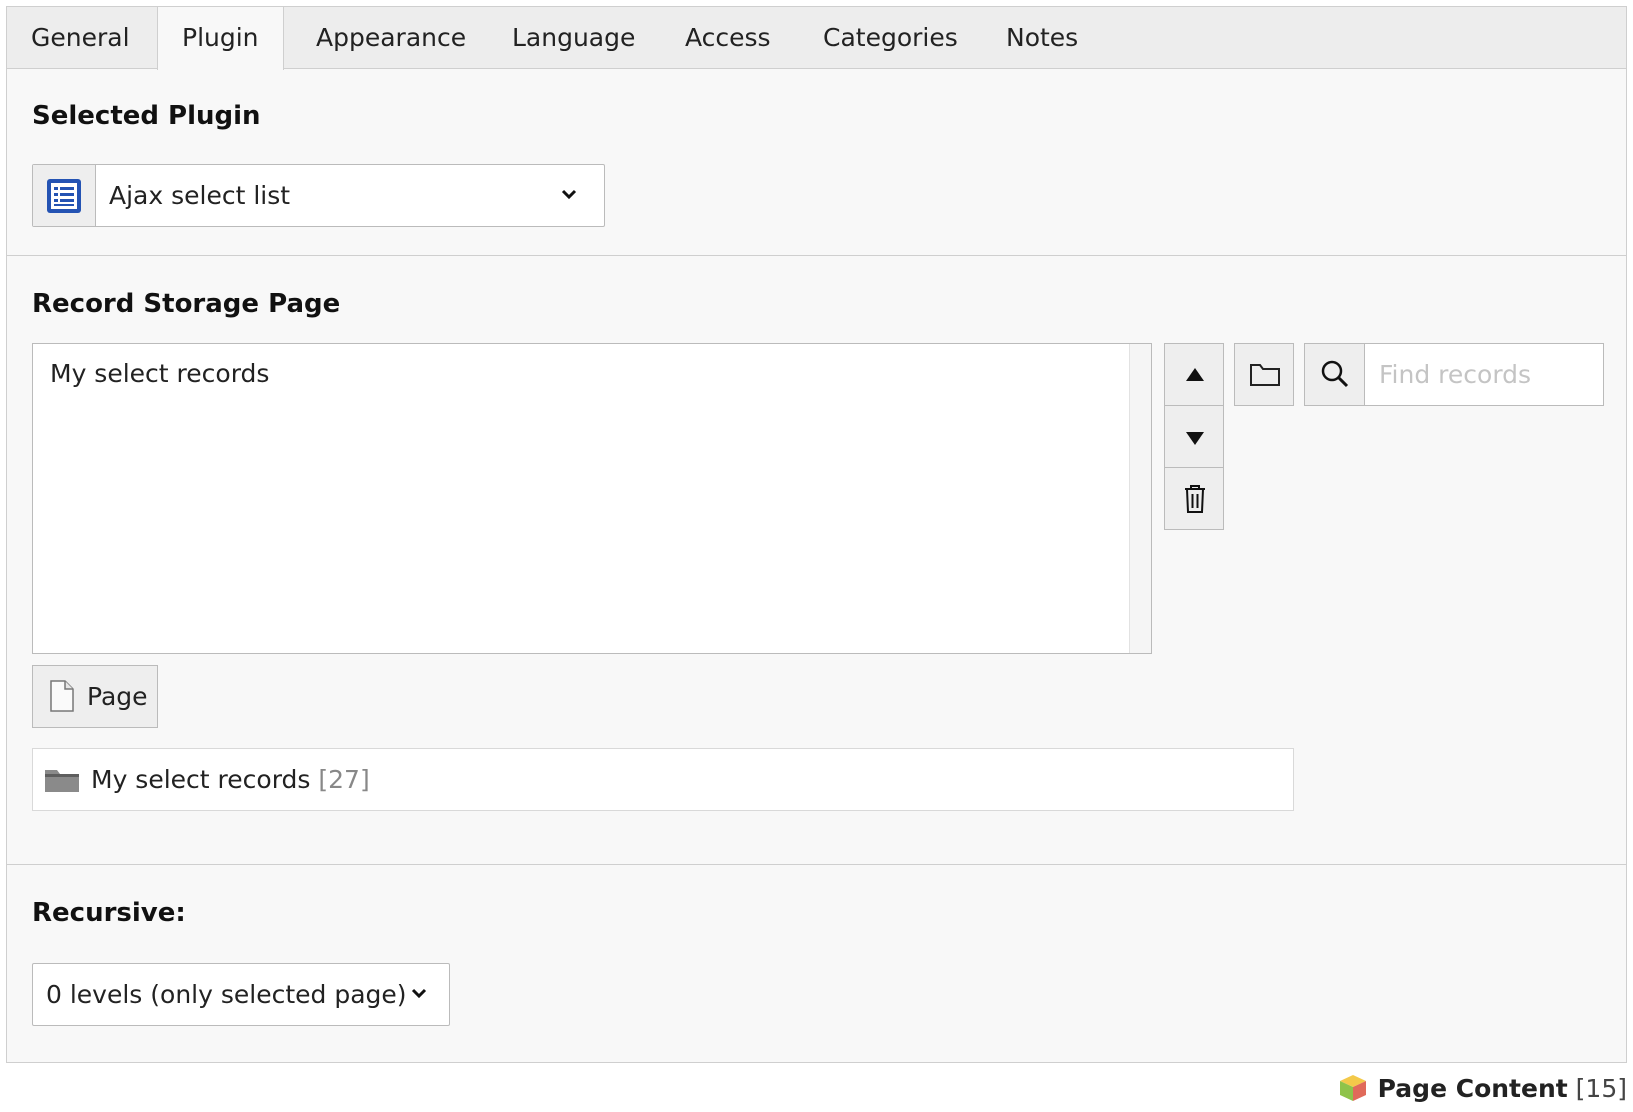  What do you see at coordinates (1484, 374) in the screenshot?
I see `find-records-input` at bounding box center [1484, 374].